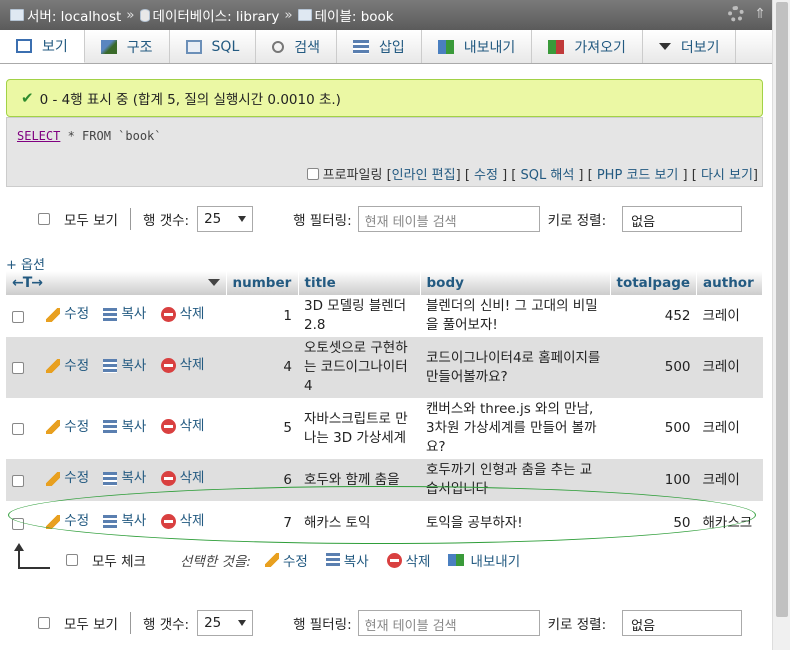  I want to click on inline-edit-link: 인라인 편집, so click(424, 175).